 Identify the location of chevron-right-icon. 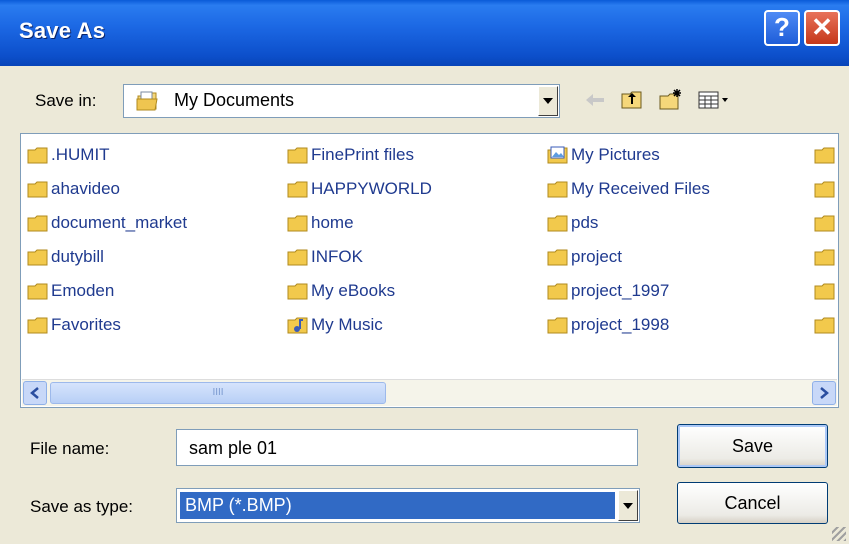
(824, 393).